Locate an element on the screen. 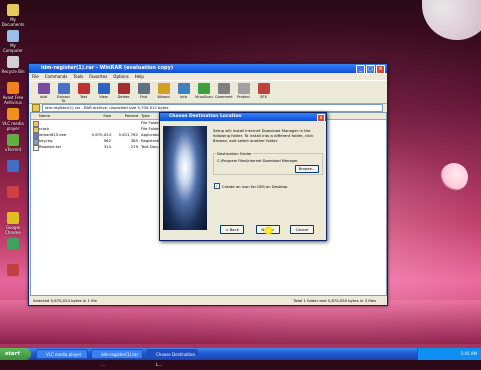 This screenshot has height=370, width=481. toolbar-button-virusscan: VirusScan is located at coordinates (204, 92).